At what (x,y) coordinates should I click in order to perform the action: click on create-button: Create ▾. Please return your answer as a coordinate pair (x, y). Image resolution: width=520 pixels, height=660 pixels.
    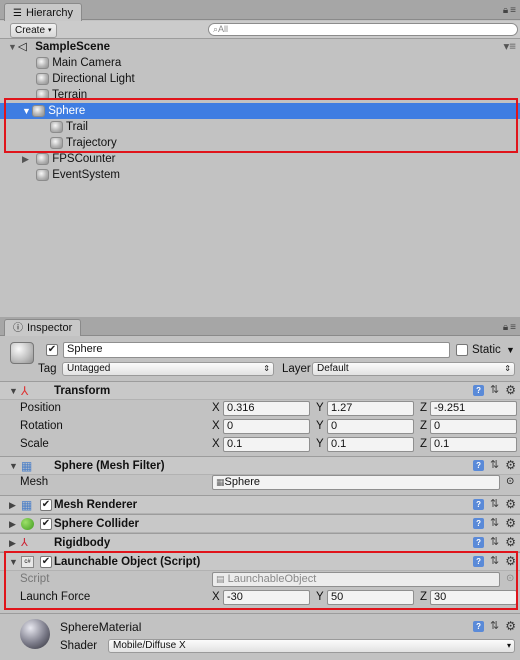
    Looking at the image, I should click on (33, 30).